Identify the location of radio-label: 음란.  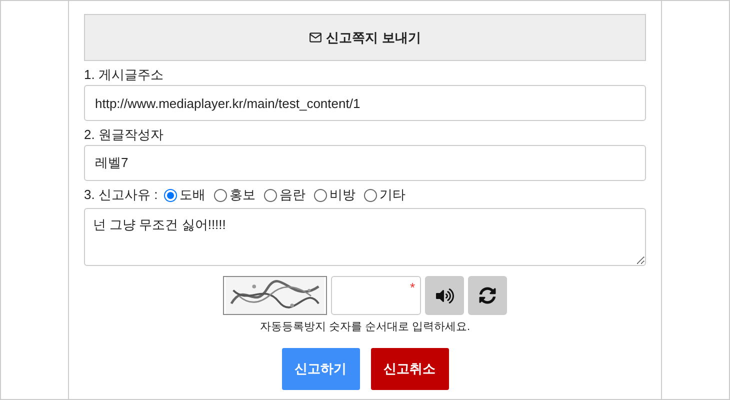
(293, 195).